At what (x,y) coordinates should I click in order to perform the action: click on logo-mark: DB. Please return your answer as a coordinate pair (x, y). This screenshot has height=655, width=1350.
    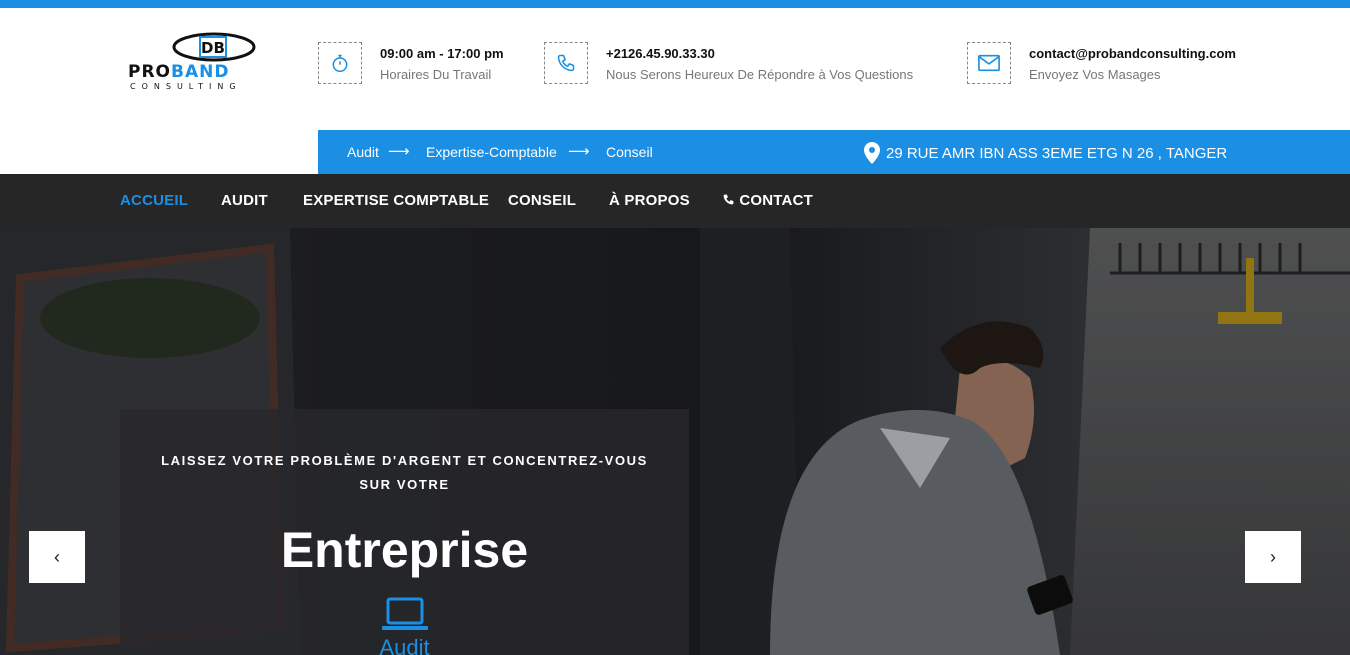
    Looking at the image, I should click on (214, 47).